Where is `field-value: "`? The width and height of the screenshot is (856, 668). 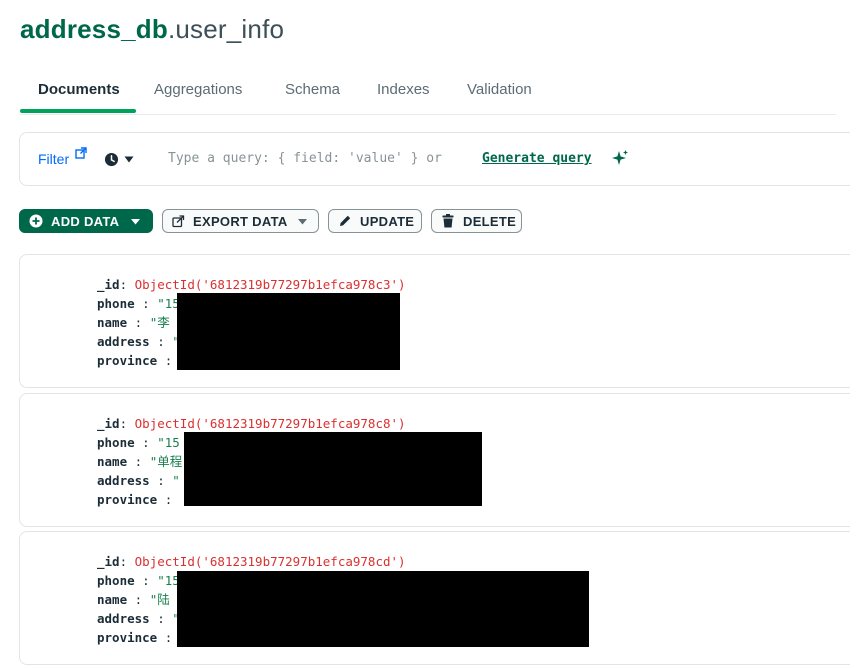 field-value: " is located at coordinates (176, 480).